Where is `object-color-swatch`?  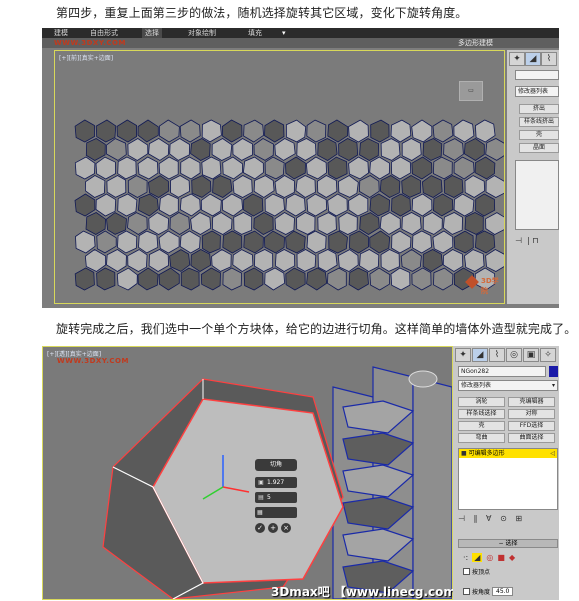
object-color-swatch is located at coordinates (553, 371).